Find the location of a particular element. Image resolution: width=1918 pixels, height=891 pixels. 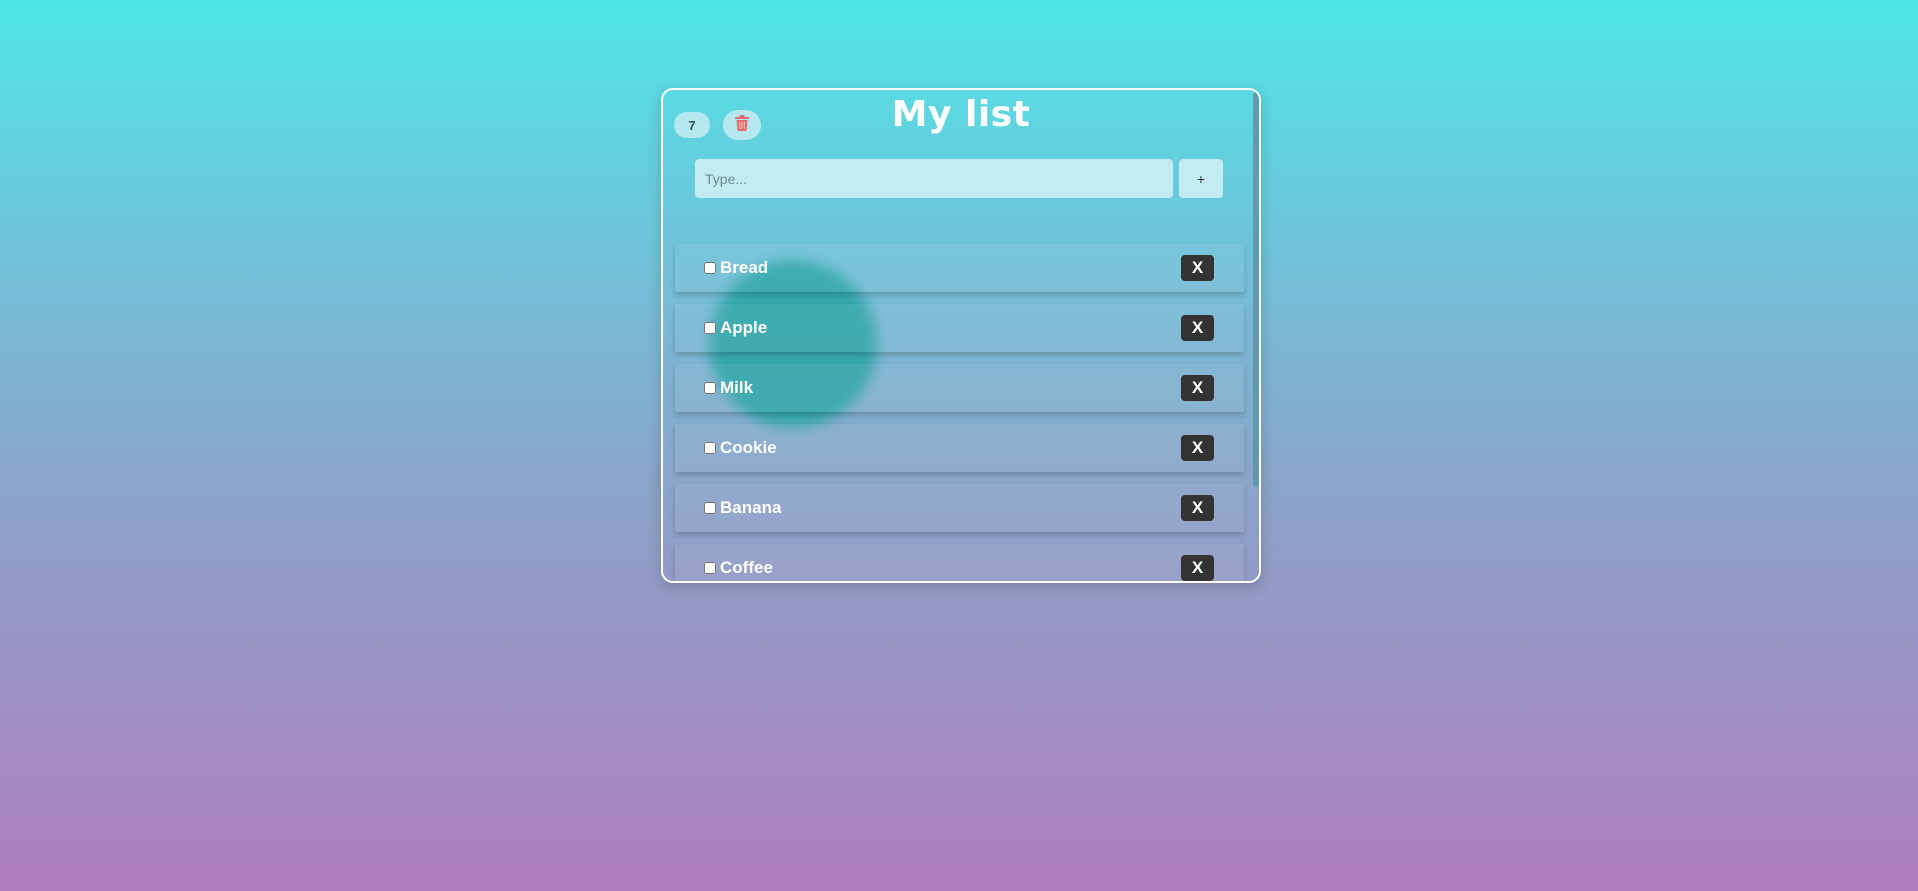

item-label: Banana is located at coordinates (751, 507).